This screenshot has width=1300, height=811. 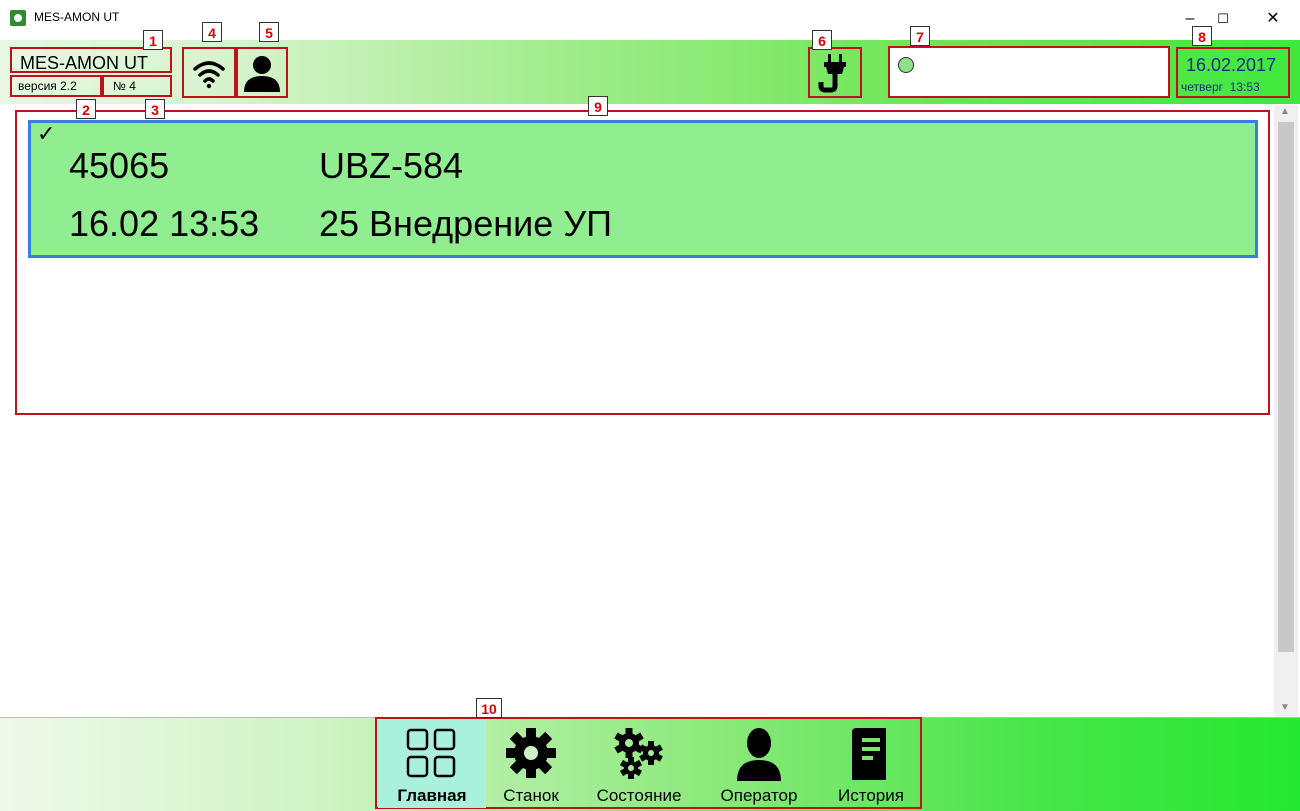 I want to click on scrollbar-thumb, so click(x=1286, y=387).